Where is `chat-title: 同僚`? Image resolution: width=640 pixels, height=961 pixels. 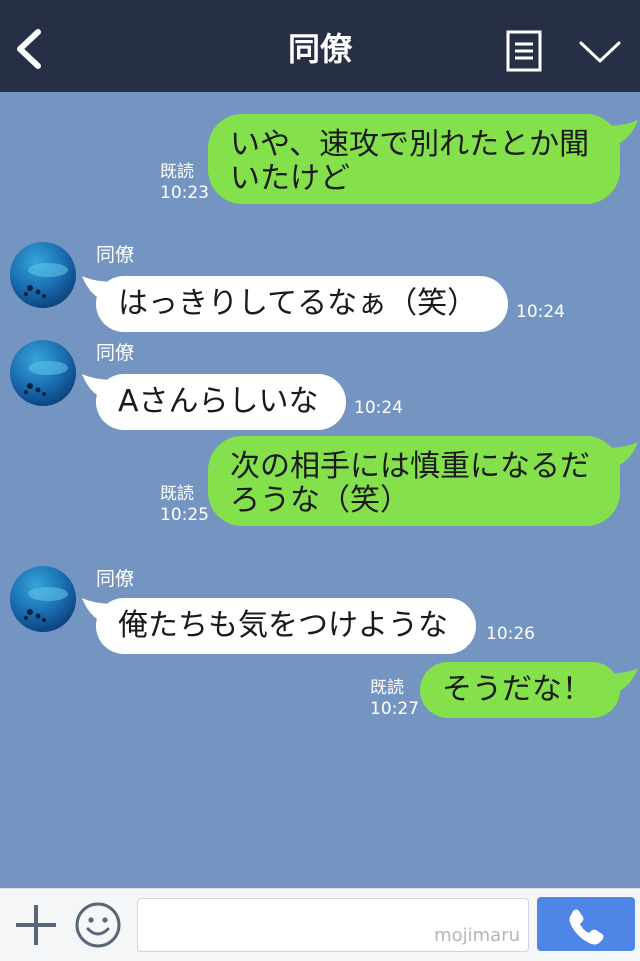
chat-title: 同僚 is located at coordinates (319, 49).